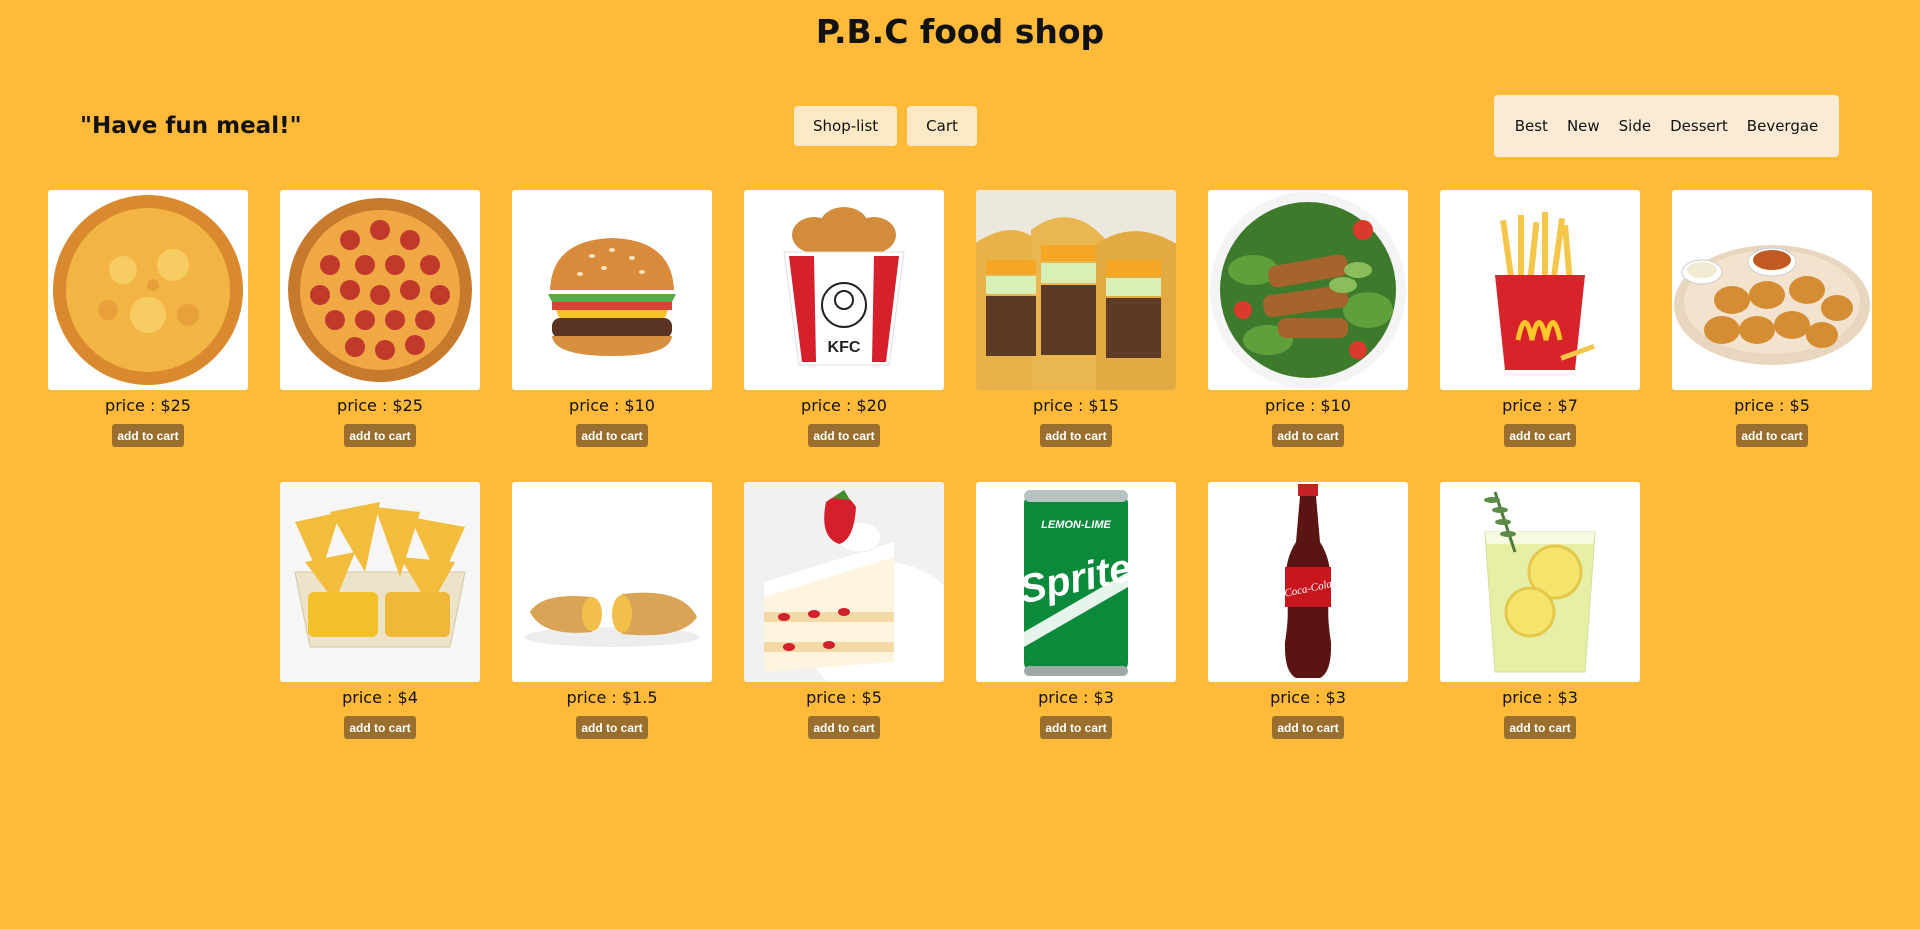 Image resolution: width=1920 pixels, height=929 pixels. I want to click on category-beverage: Bevergae, so click(1782, 126).